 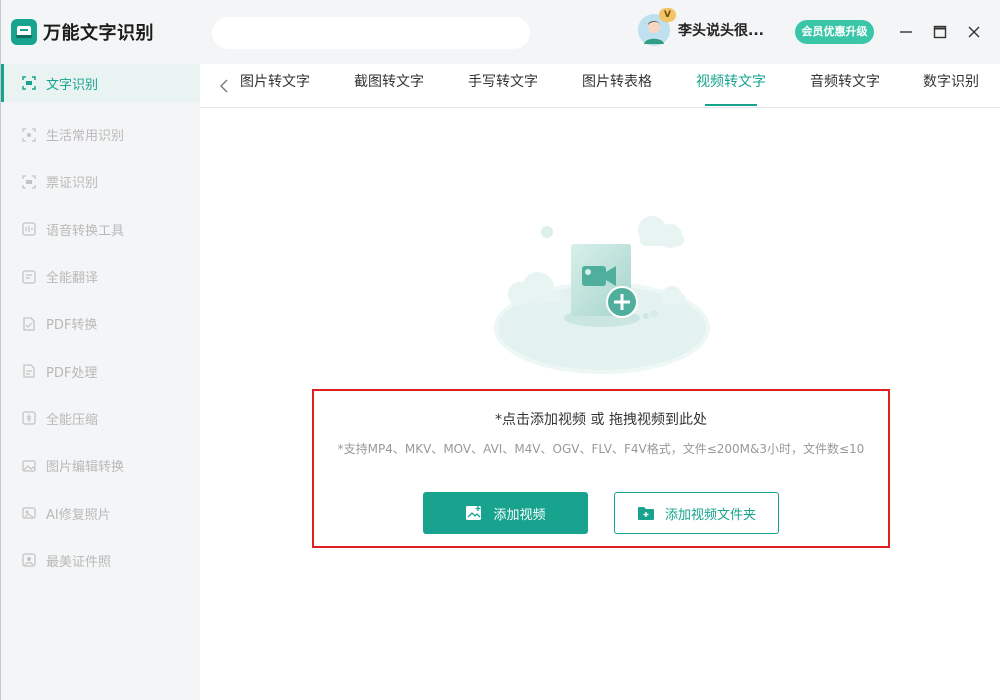 What do you see at coordinates (72, 420) in the screenshot?
I see `sidebar-item-label: 全能压缩` at bounding box center [72, 420].